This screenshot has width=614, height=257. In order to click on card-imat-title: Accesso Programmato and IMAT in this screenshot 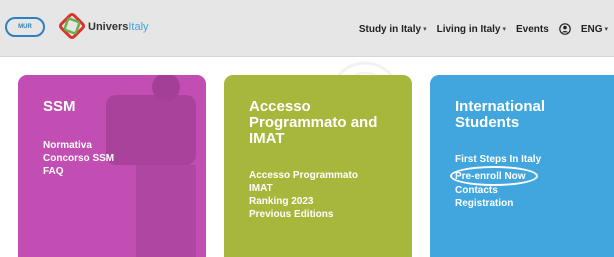, I will do `click(313, 122)`.